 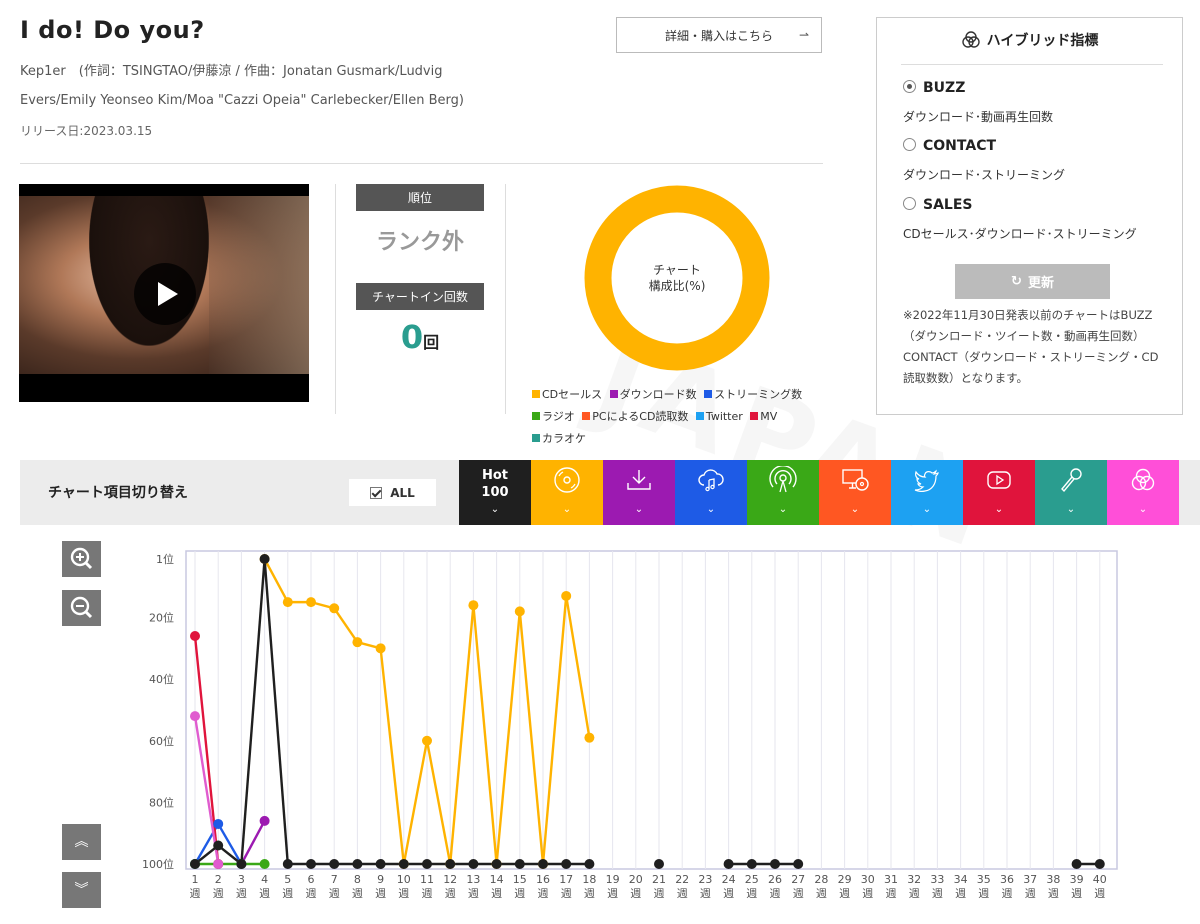 What do you see at coordinates (567, 492) in the screenshot?
I see `tab-cd-sales: ⌄` at bounding box center [567, 492].